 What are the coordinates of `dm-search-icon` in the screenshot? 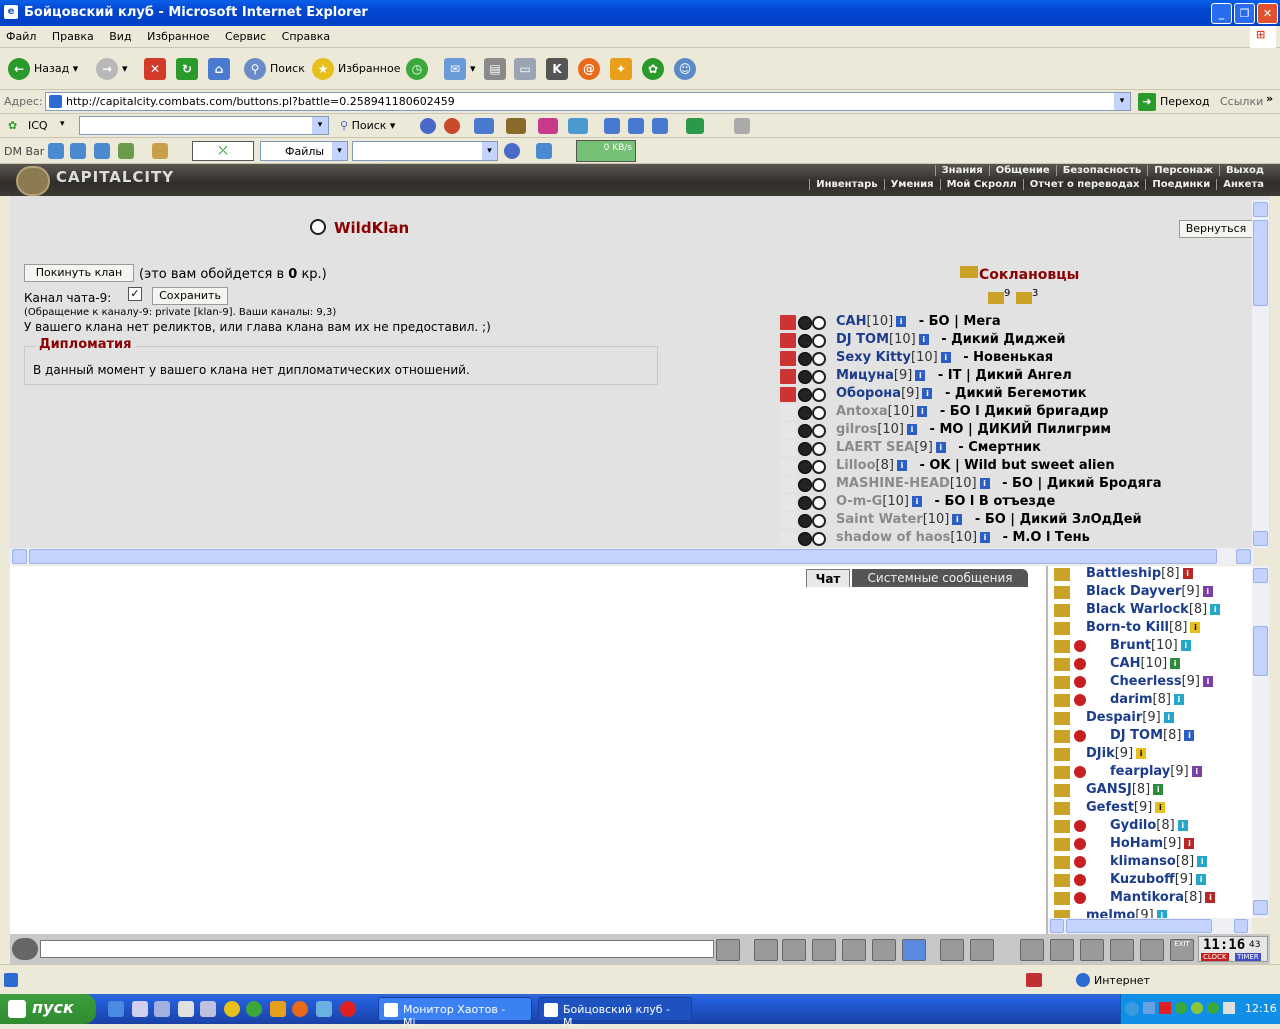 It's located at (512, 151).